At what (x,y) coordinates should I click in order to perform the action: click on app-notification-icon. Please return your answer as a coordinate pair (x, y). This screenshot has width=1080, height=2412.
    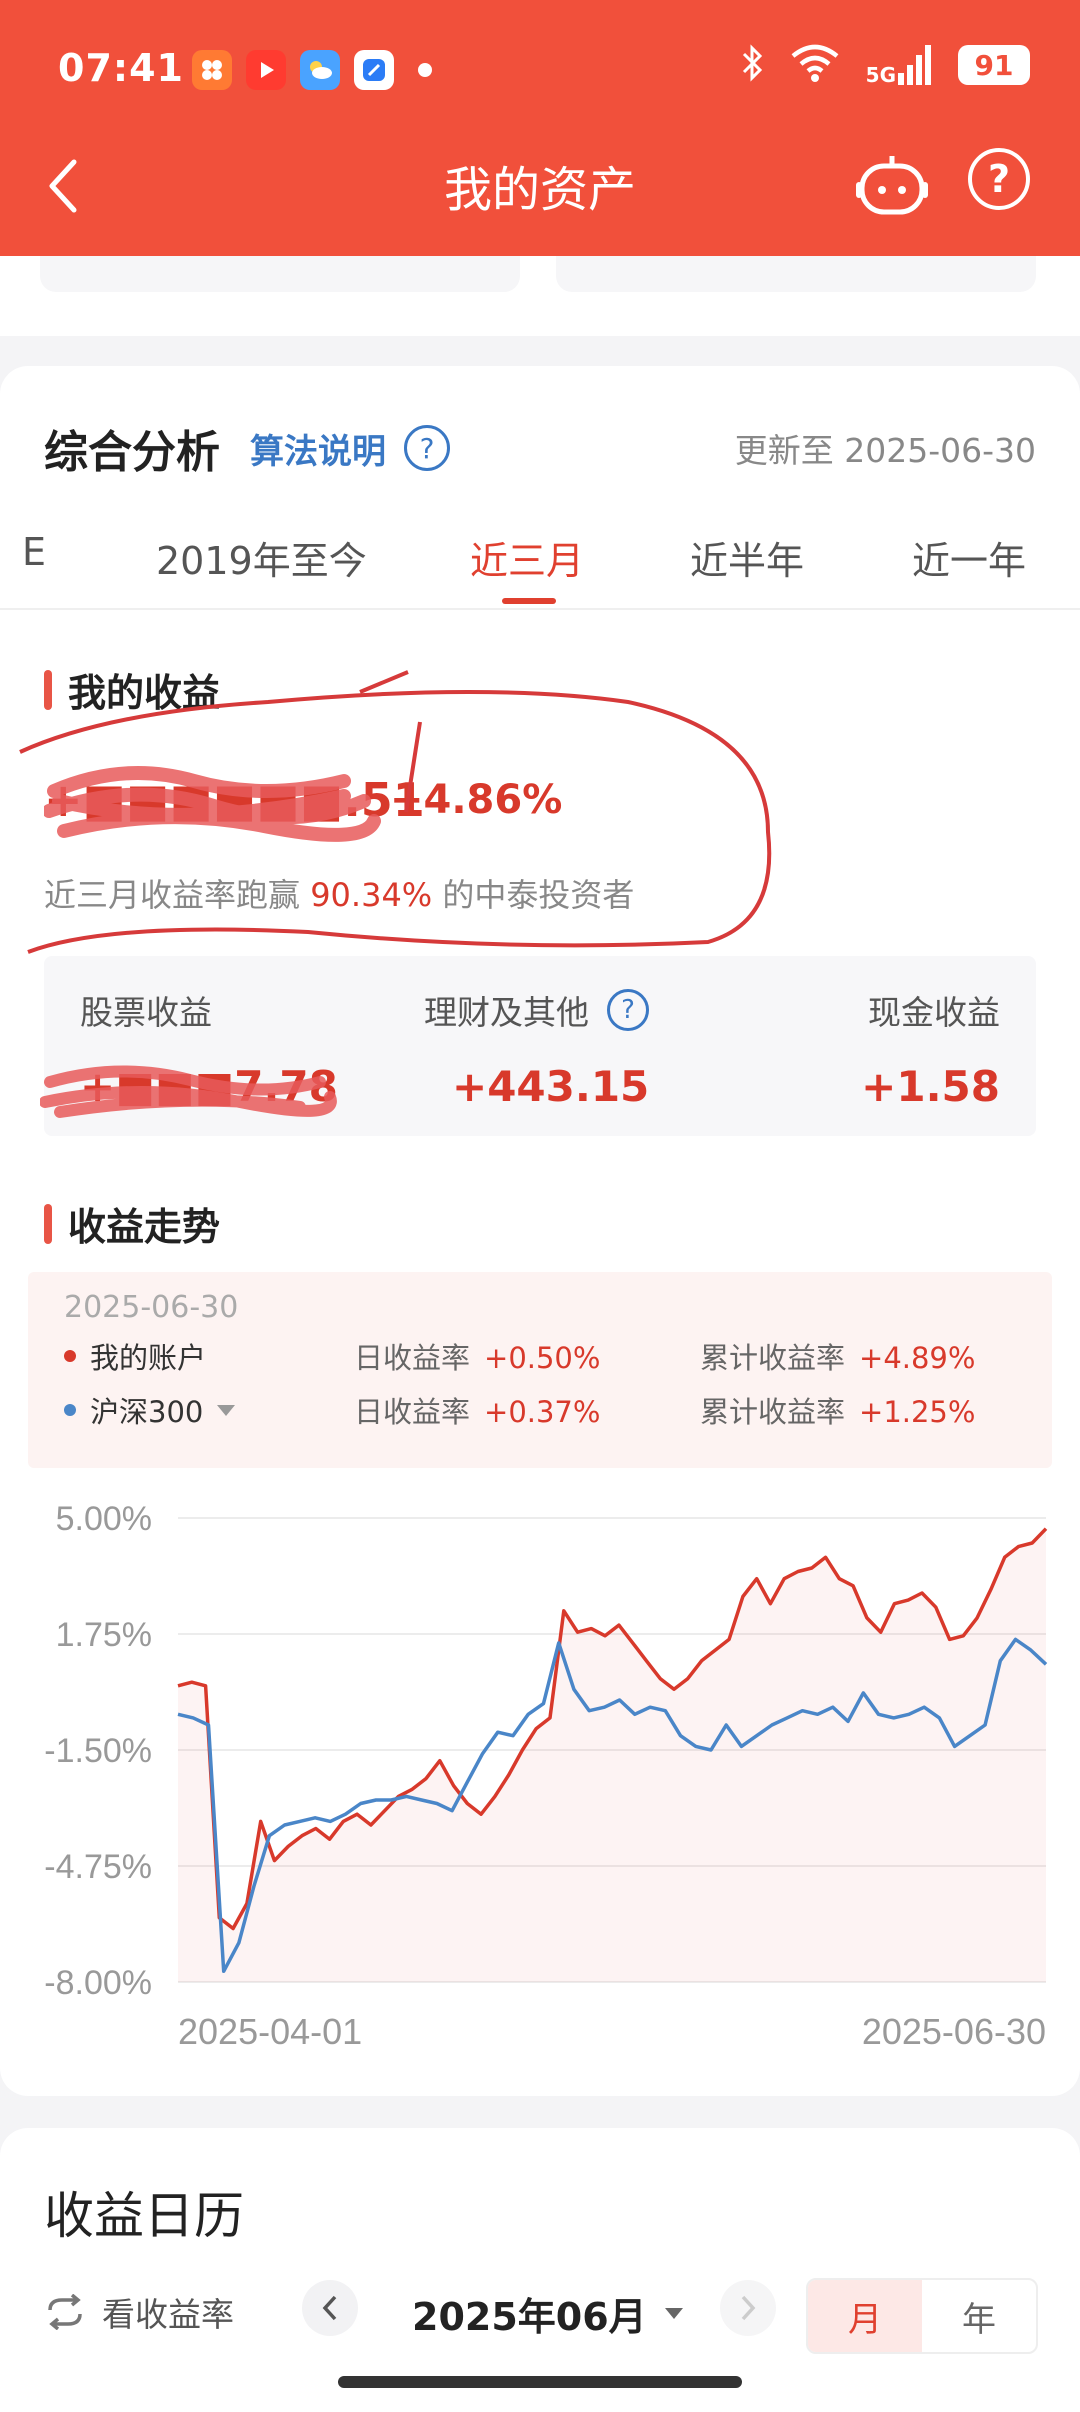
    Looking at the image, I should click on (212, 70).